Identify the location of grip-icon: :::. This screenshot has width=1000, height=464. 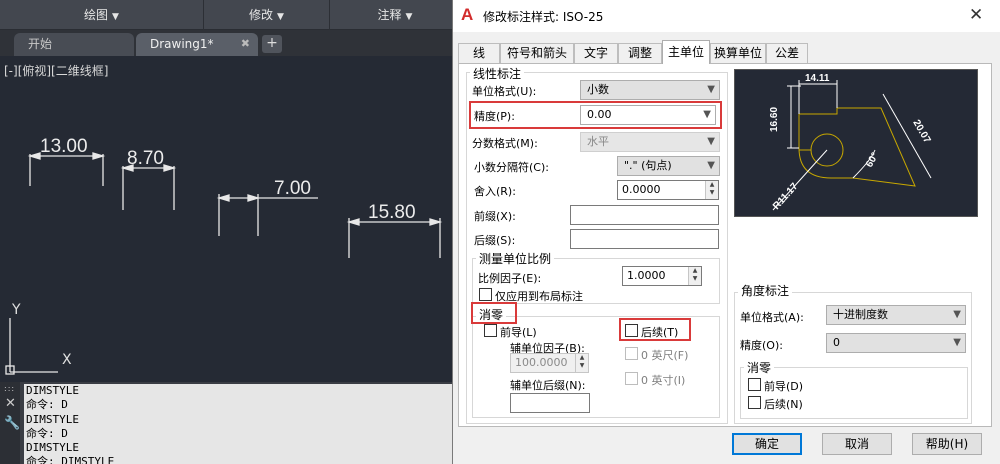
(9, 388).